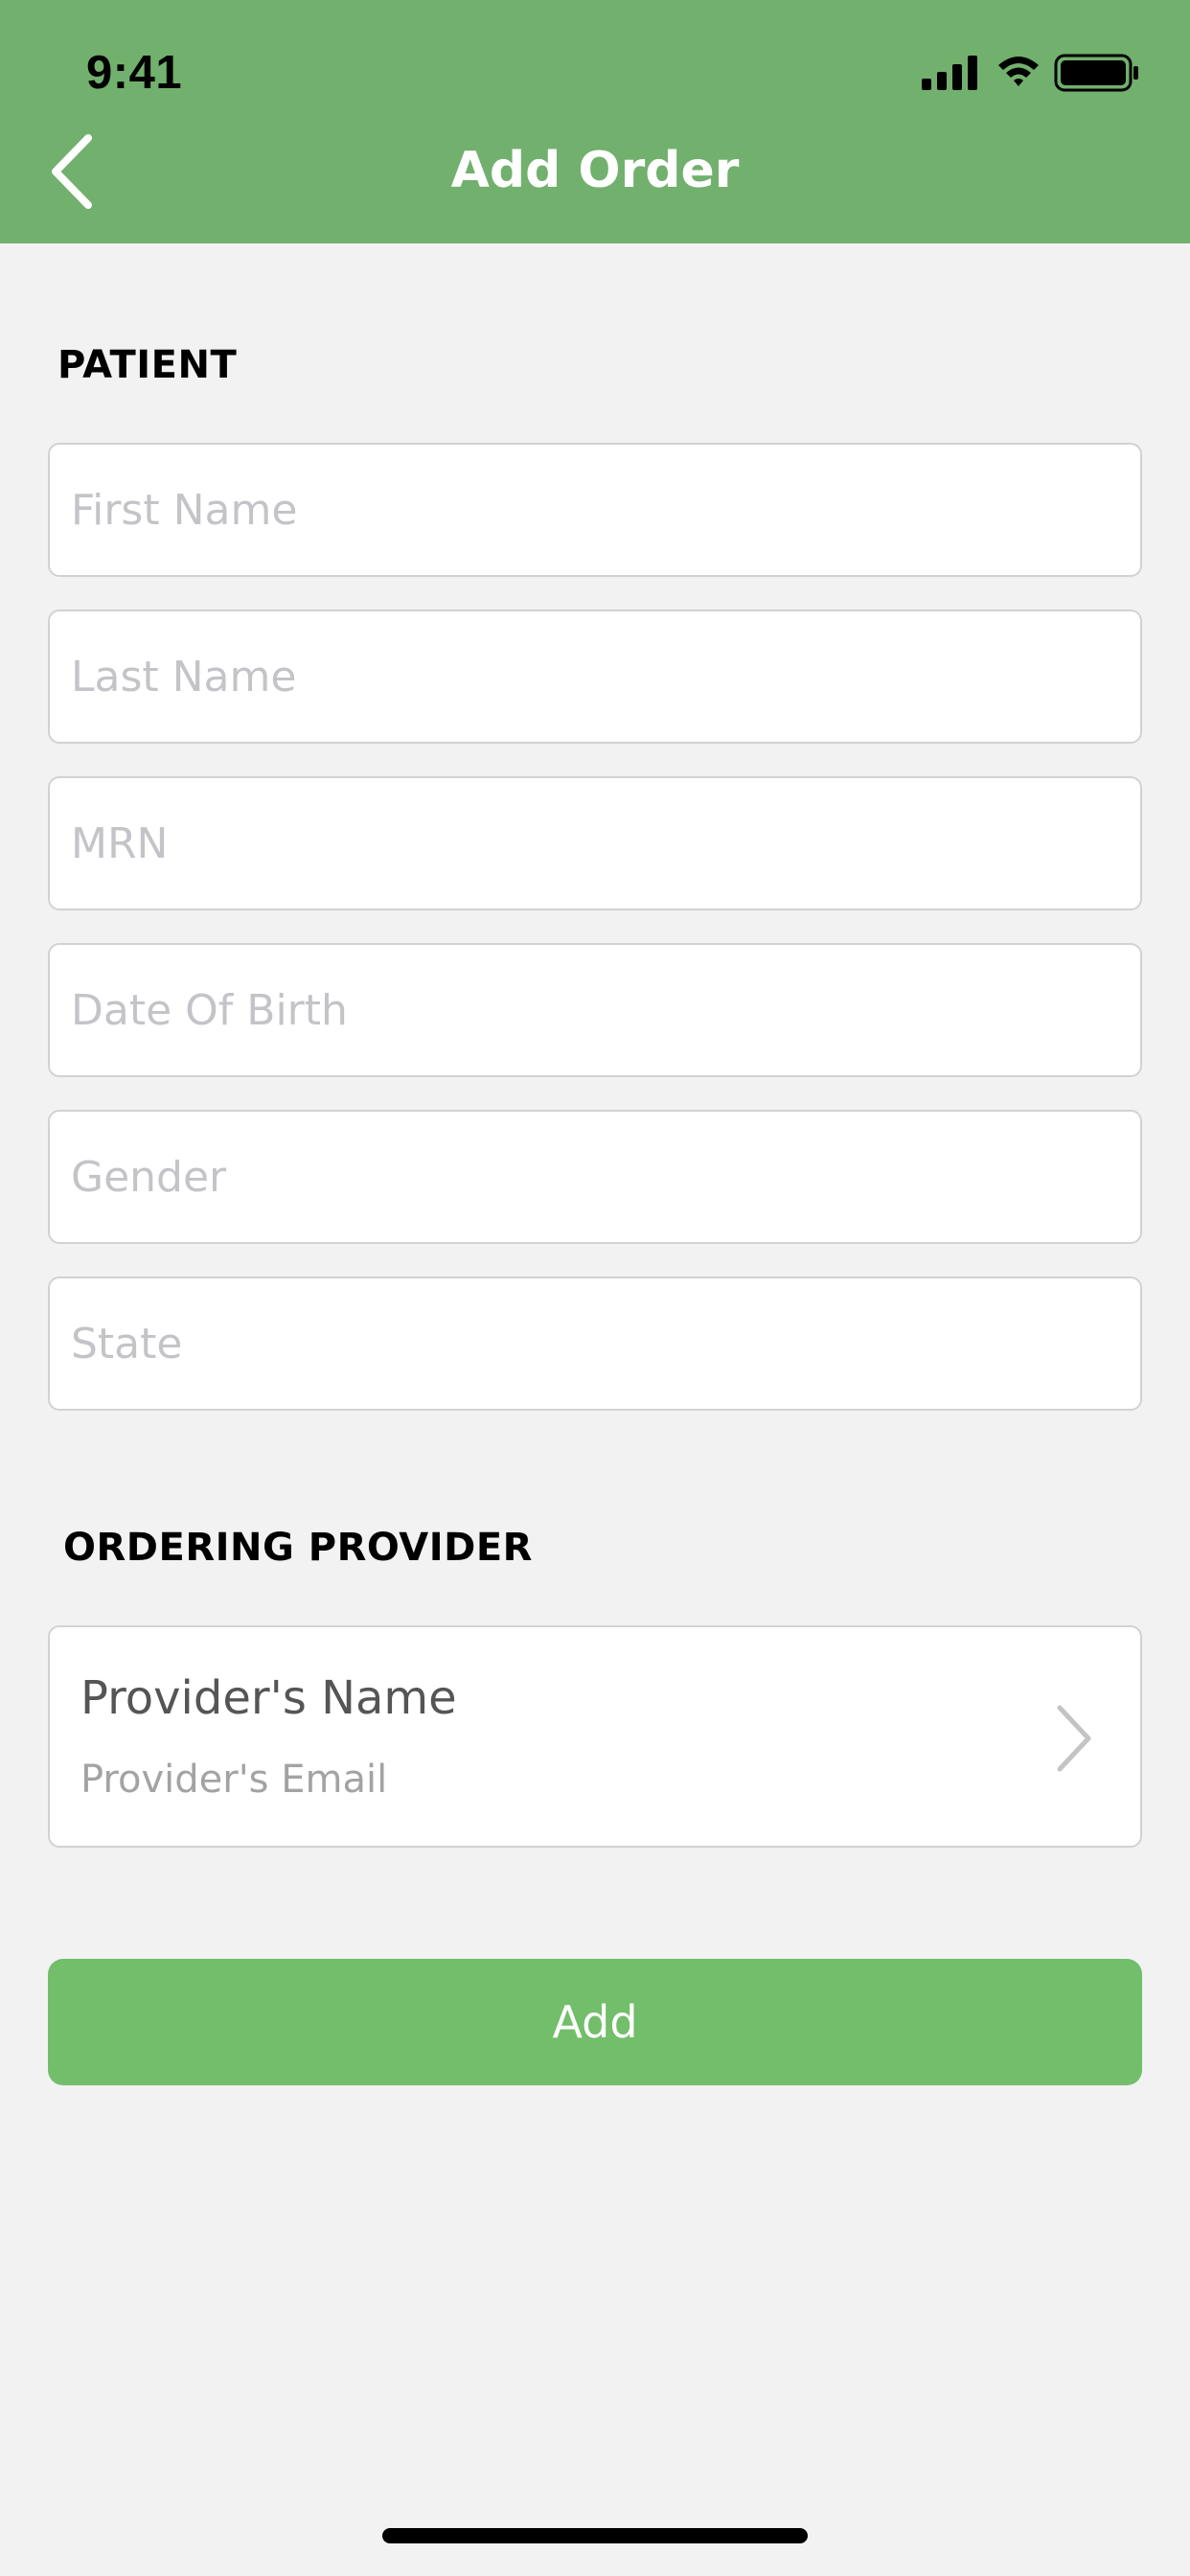 The image size is (1190, 2576). What do you see at coordinates (148, 365) in the screenshot?
I see `section-label-patient: PATIENT` at bounding box center [148, 365].